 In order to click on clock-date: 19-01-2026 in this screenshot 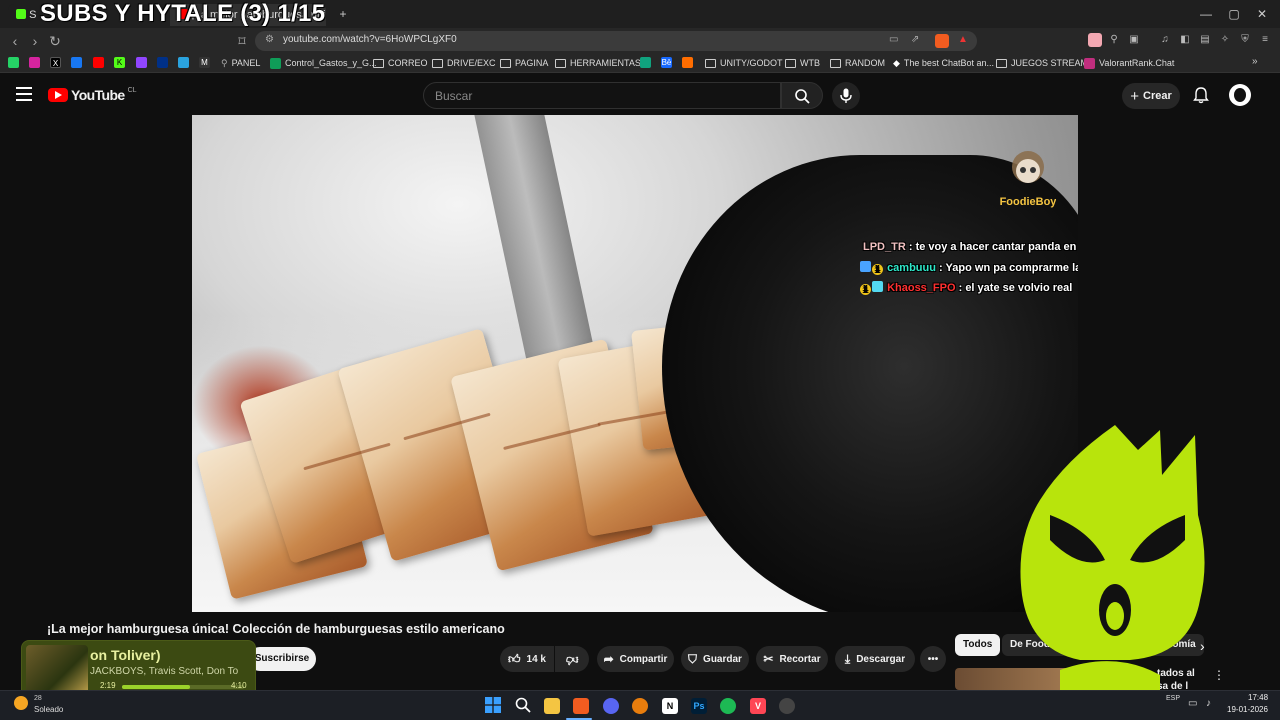, I will do `click(1247, 709)`.